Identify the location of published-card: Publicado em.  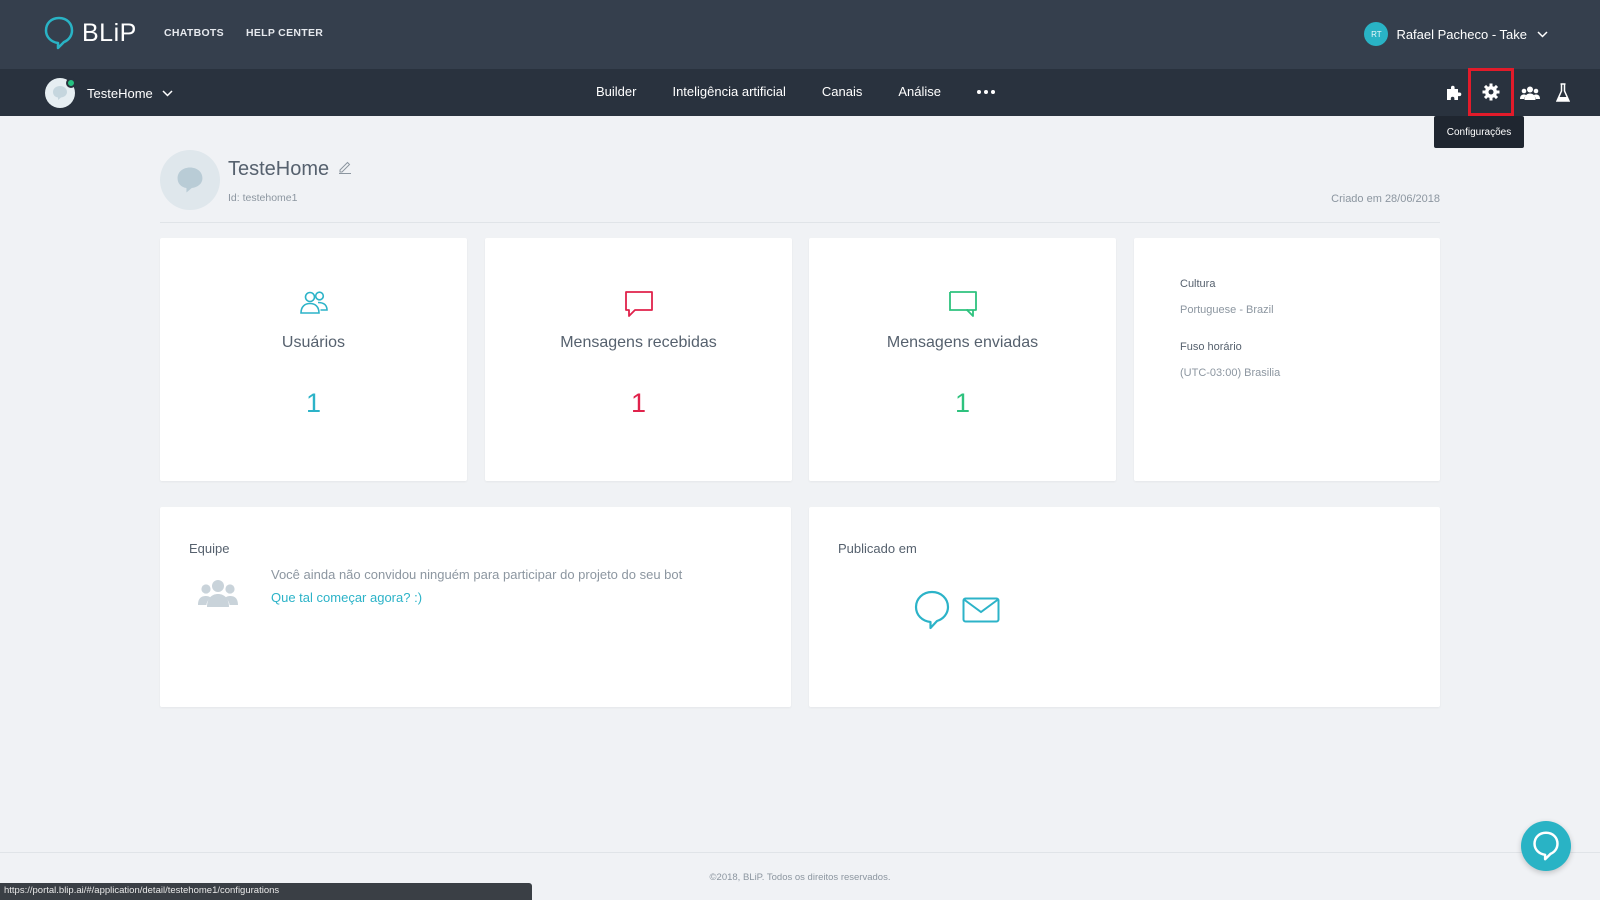
(1124, 607).